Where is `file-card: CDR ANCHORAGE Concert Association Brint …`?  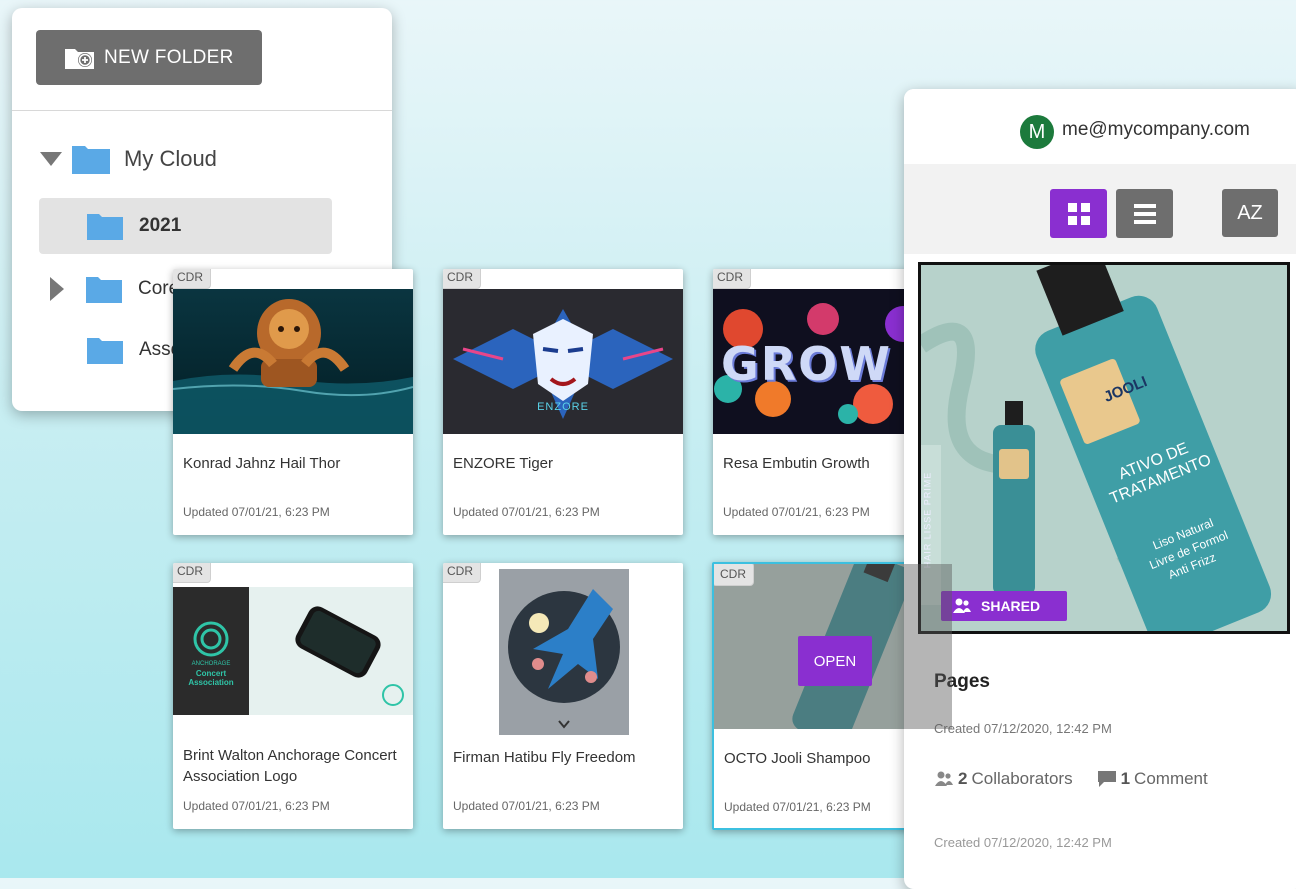 file-card: CDR ANCHORAGE Concert Association Brint … is located at coordinates (293, 696).